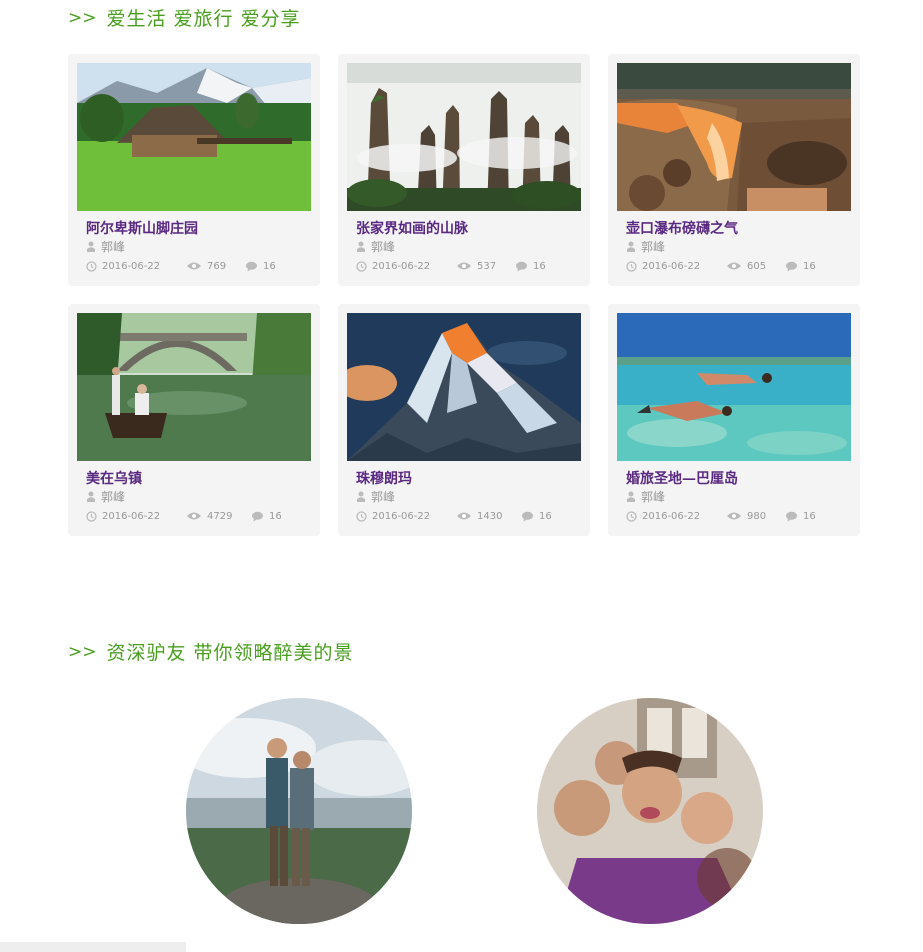  What do you see at coordinates (479, 516) in the screenshot?
I see `card-views: 1430` at bounding box center [479, 516].